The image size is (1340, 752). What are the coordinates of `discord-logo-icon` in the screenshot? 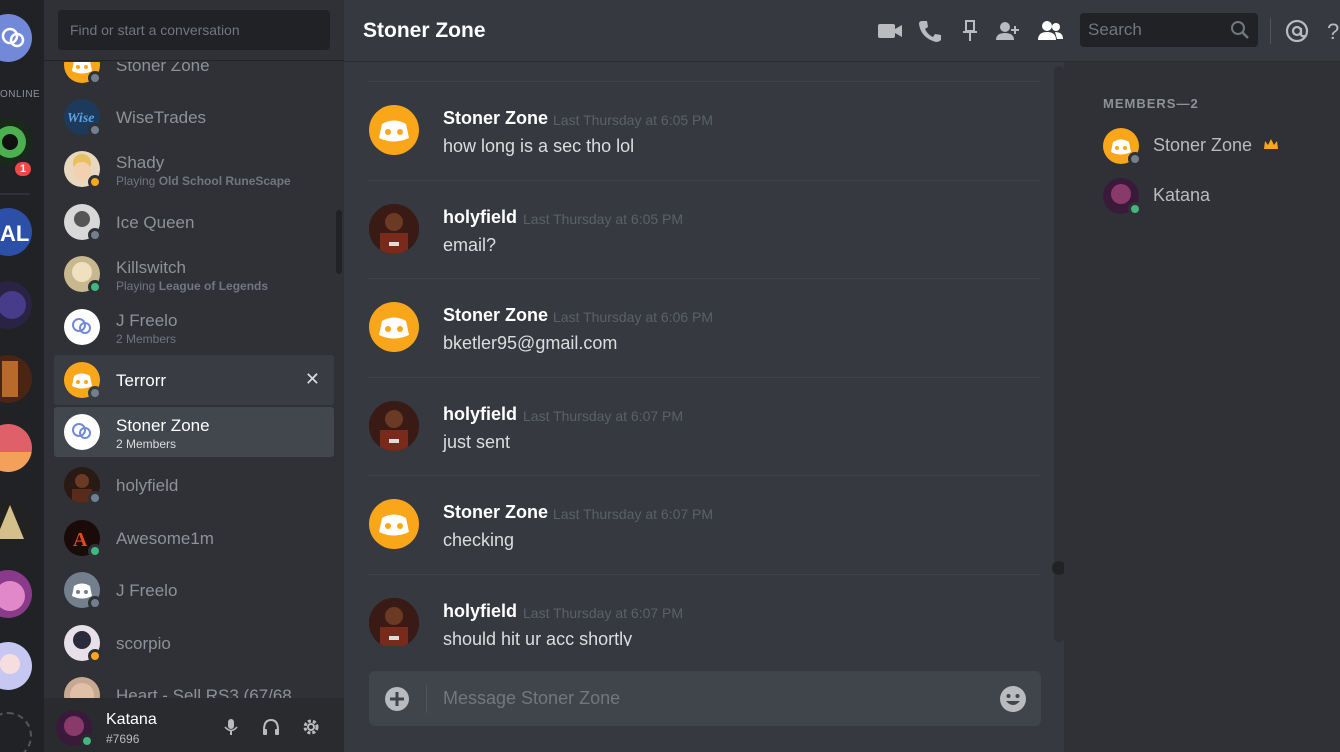 It's located at (394, 525).